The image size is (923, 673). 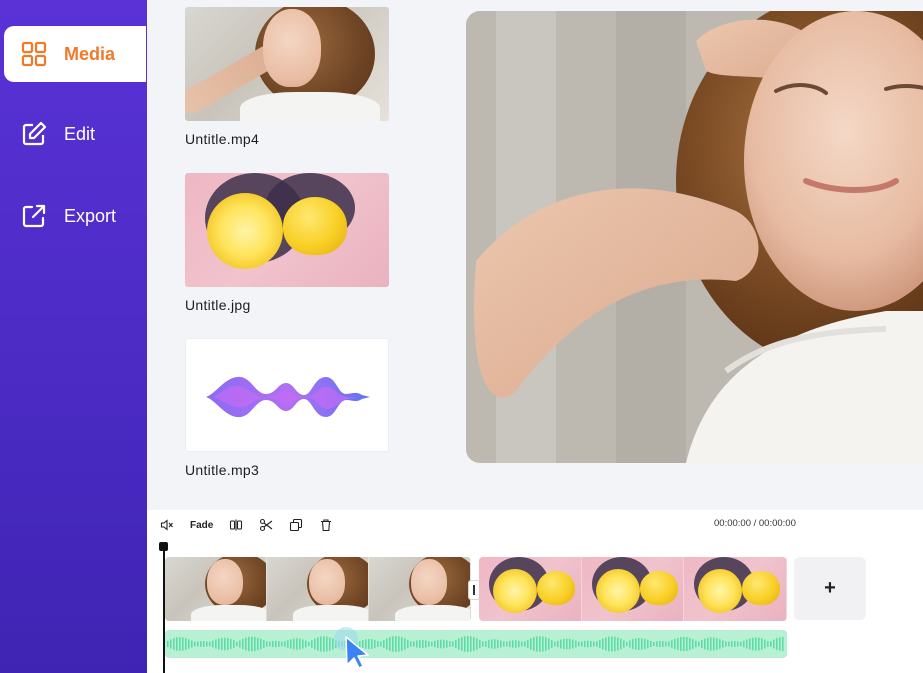 I want to click on mouse-cursor-icon, so click(x=351, y=648).